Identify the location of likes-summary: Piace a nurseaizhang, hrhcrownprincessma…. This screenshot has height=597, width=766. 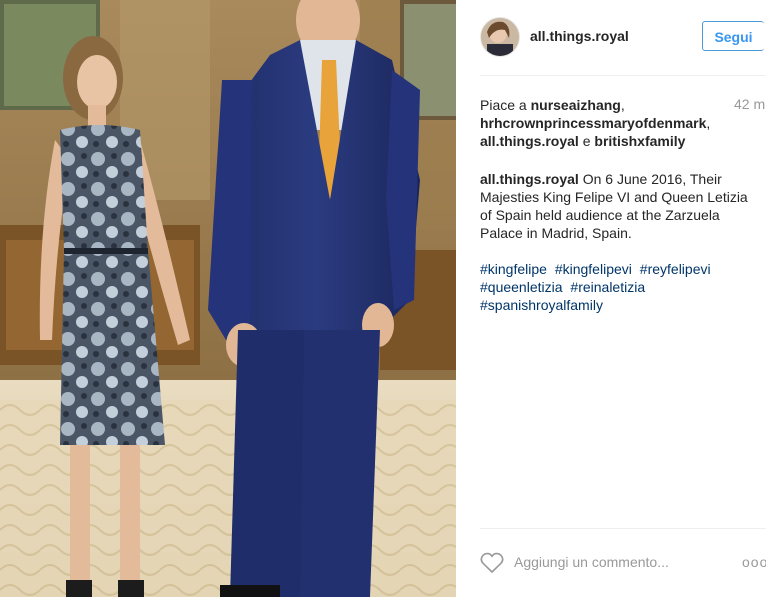
(610, 123).